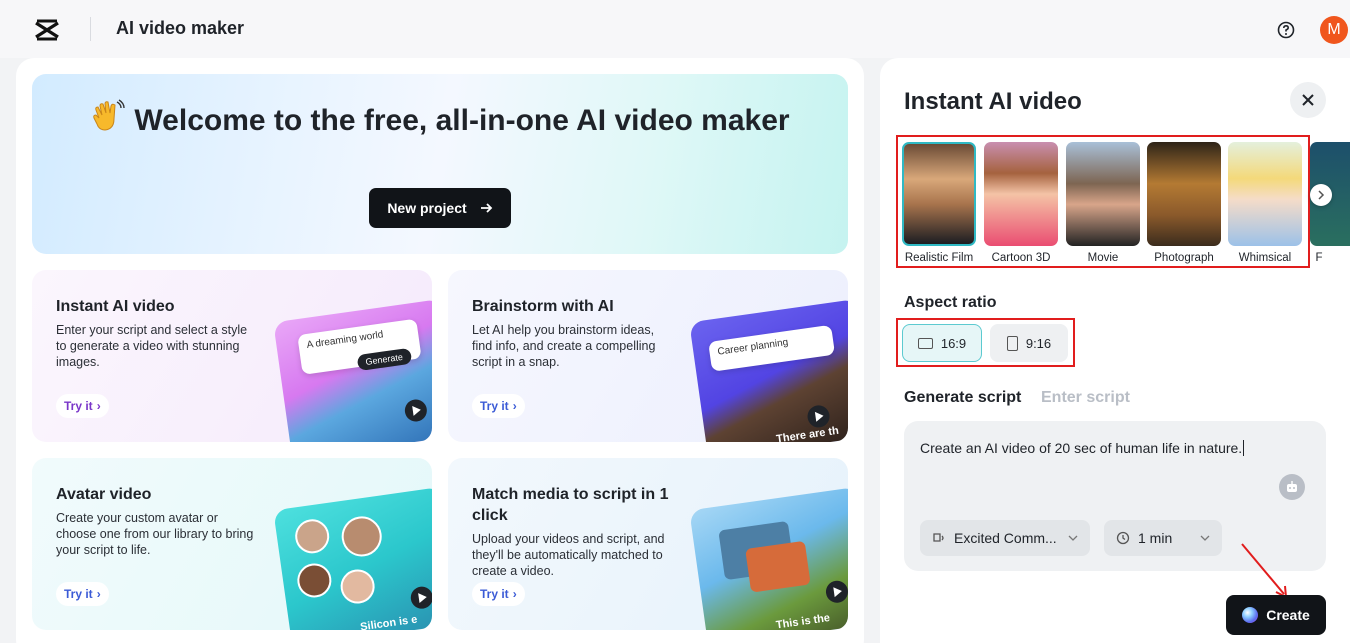 Image resolution: width=1350 pixels, height=643 pixels. What do you see at coordinates (427, 208) in the screenshot?
I see `new-project-label: New project` at bounding box center [427, 208].